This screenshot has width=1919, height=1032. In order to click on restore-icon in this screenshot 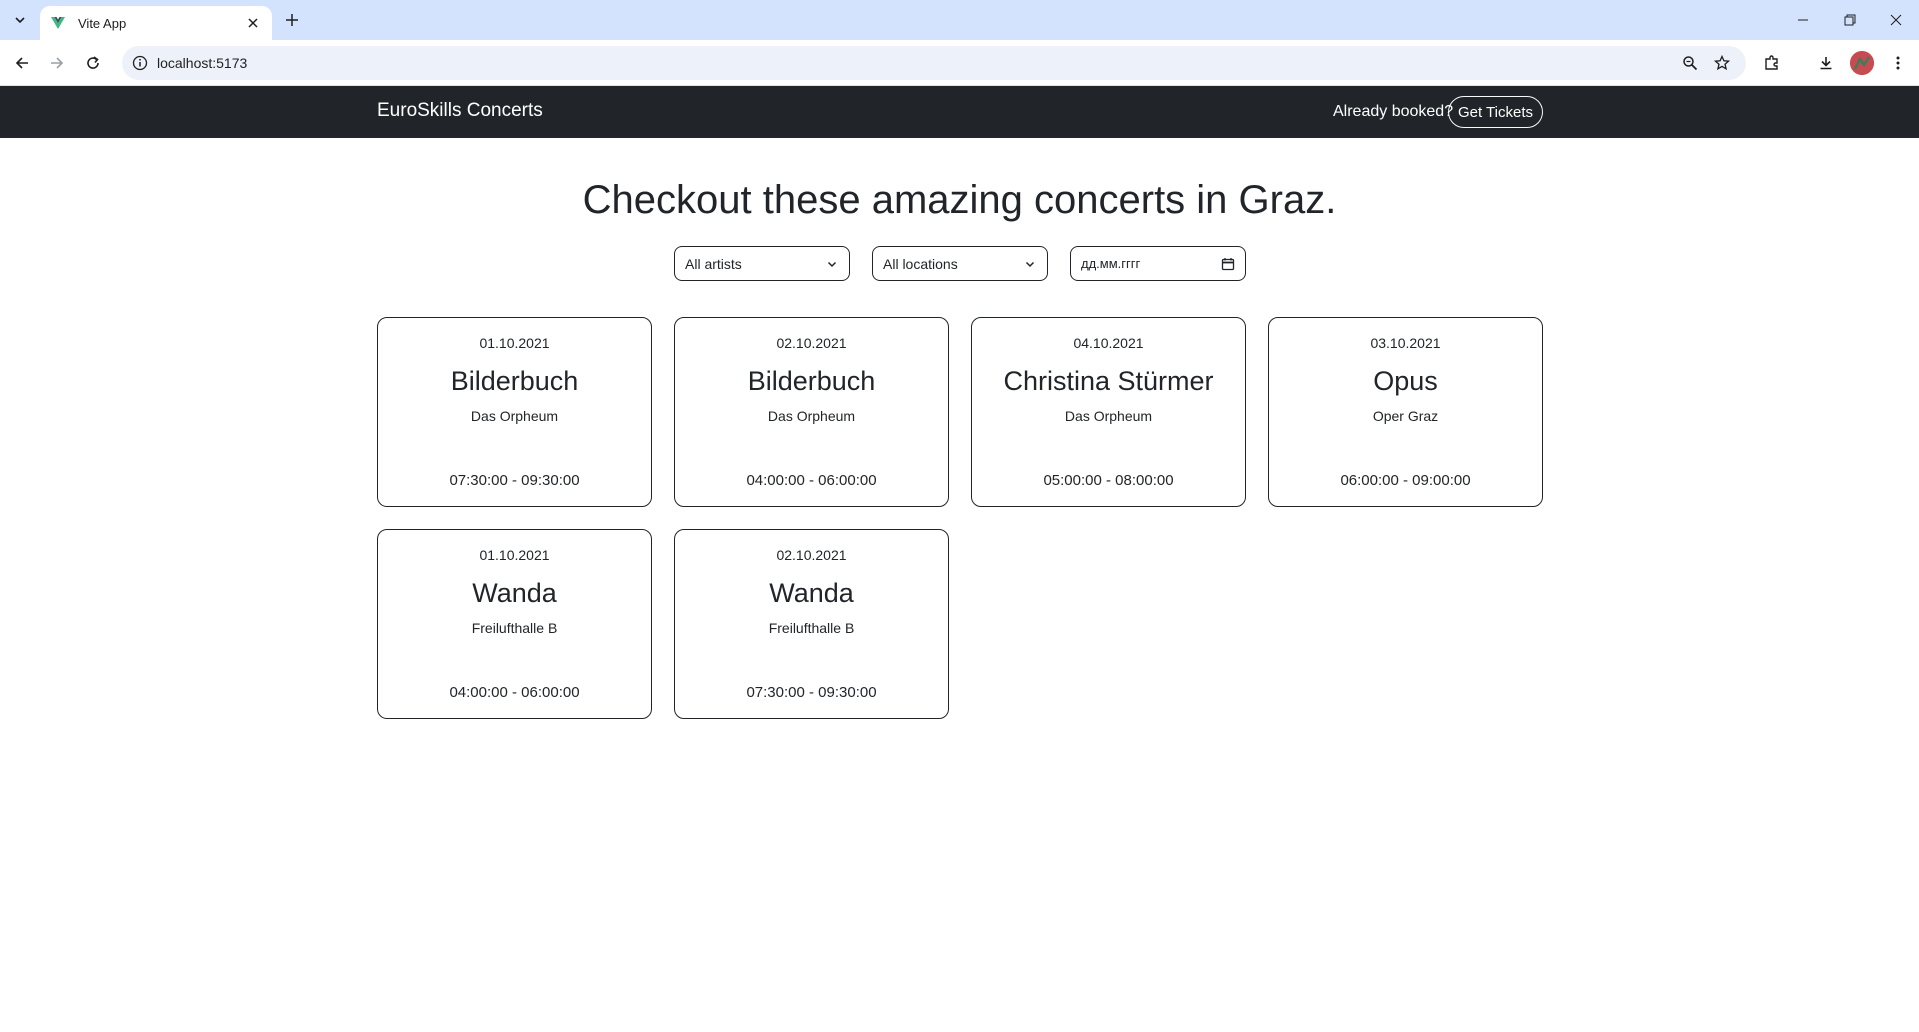, I will do `click(1850, 20)`.